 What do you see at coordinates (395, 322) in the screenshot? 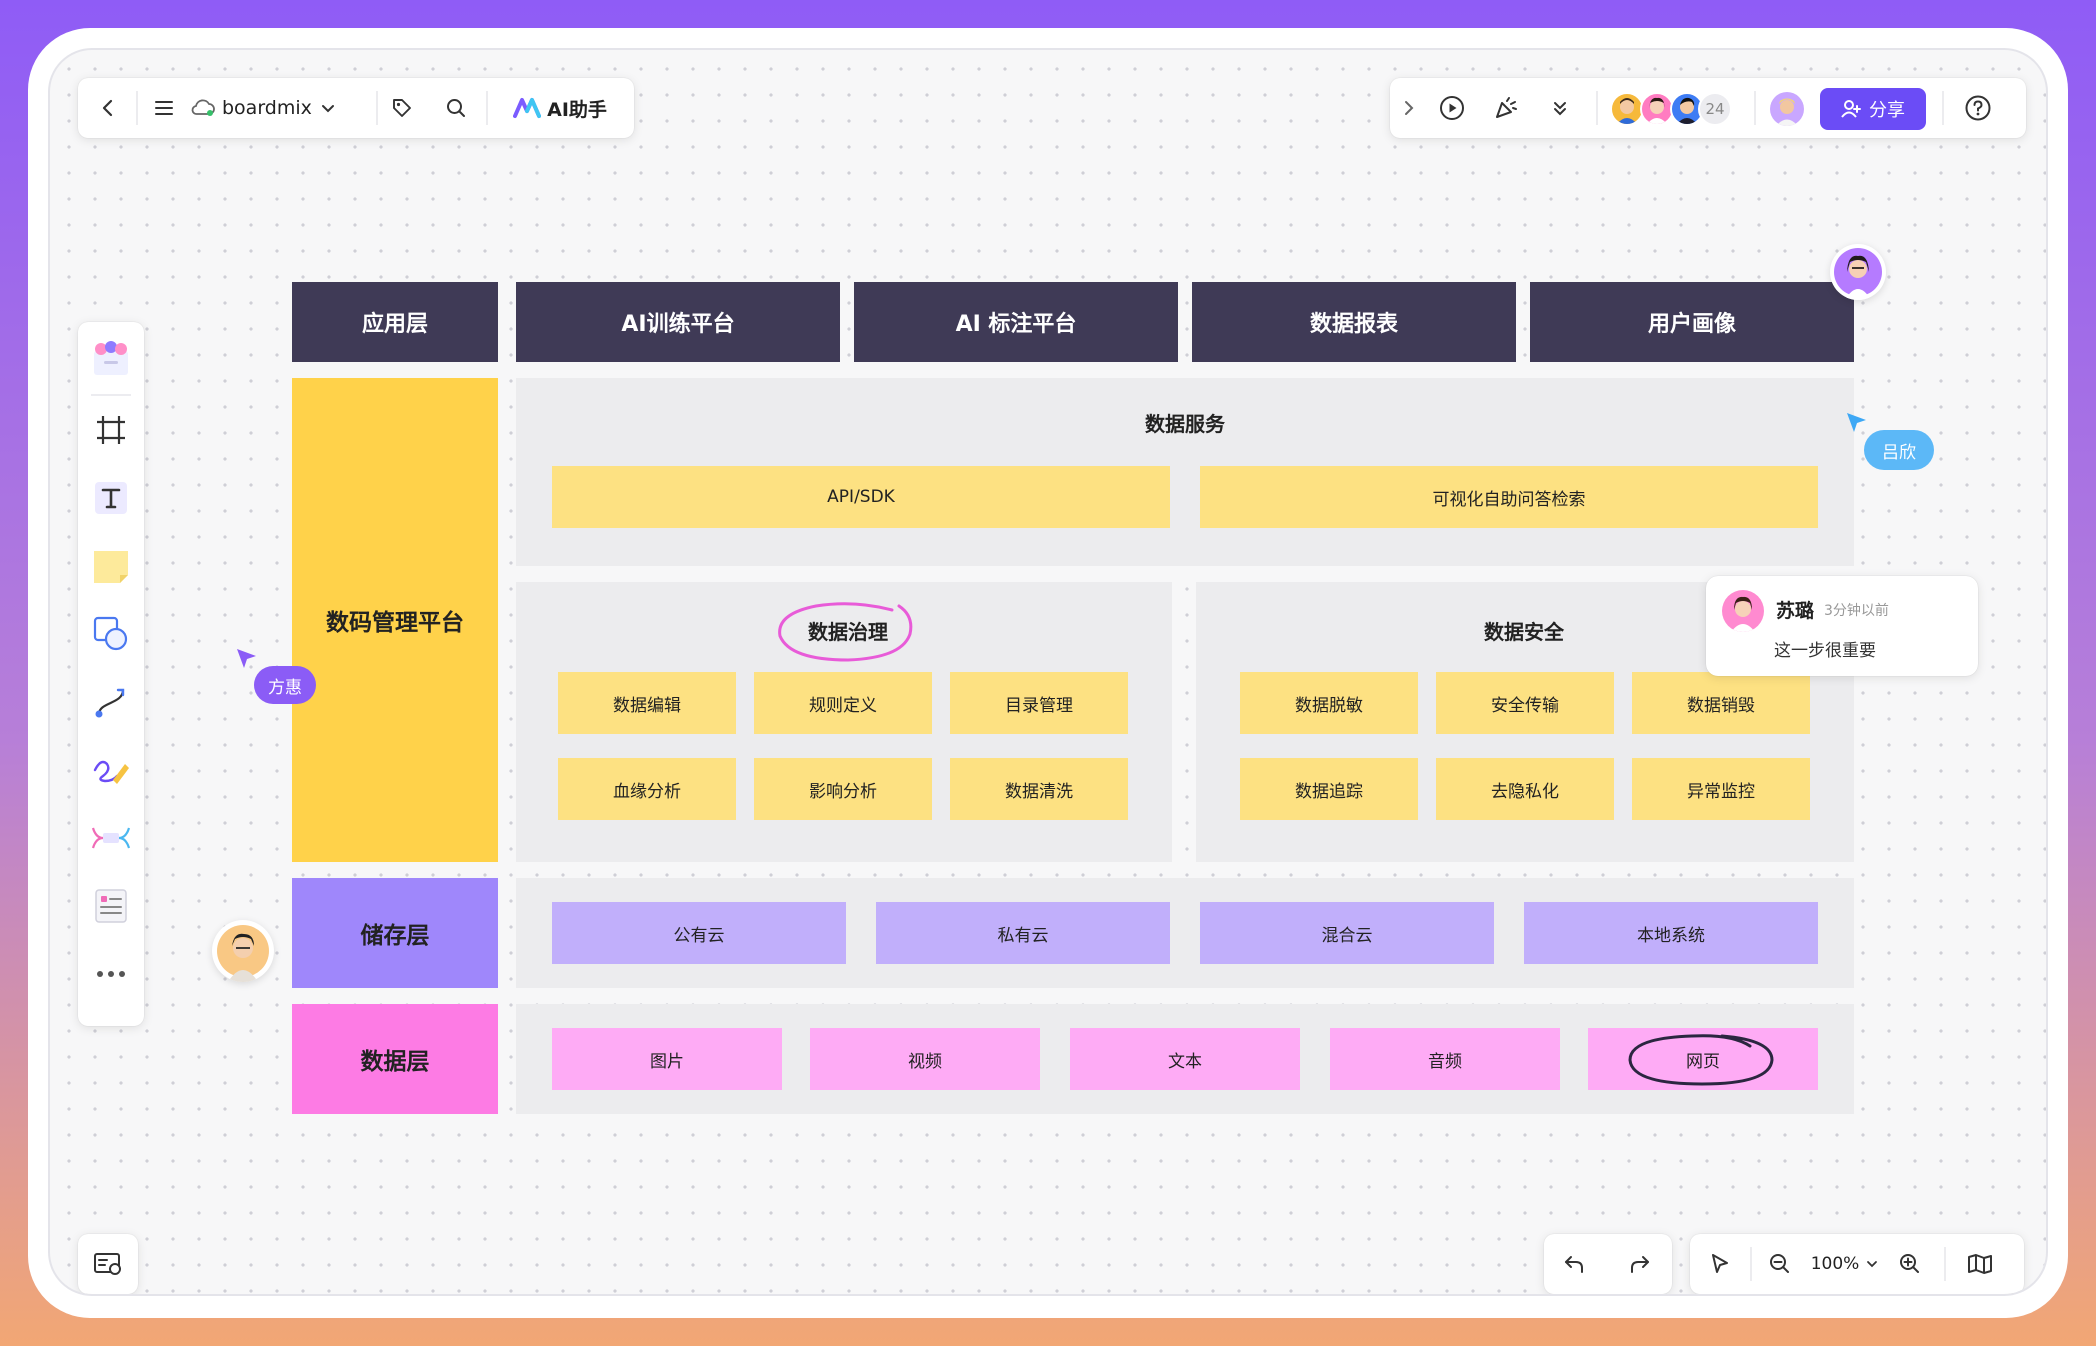
I see `header-application-layer: 应用层` at bounding box center [395, 322].